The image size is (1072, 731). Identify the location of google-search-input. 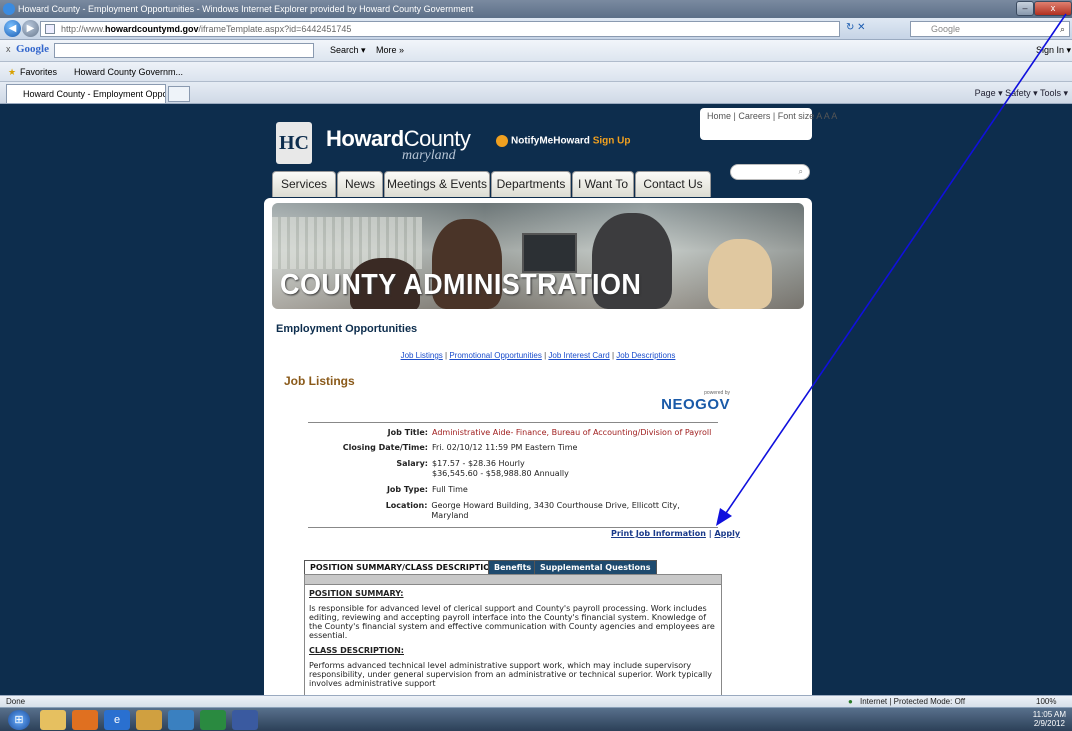
(184, 50).